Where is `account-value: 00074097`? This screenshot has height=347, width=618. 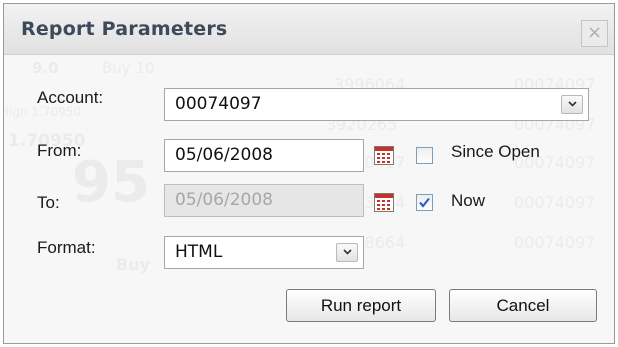
account-value: 00074097 is located at coordinates (218, 104).